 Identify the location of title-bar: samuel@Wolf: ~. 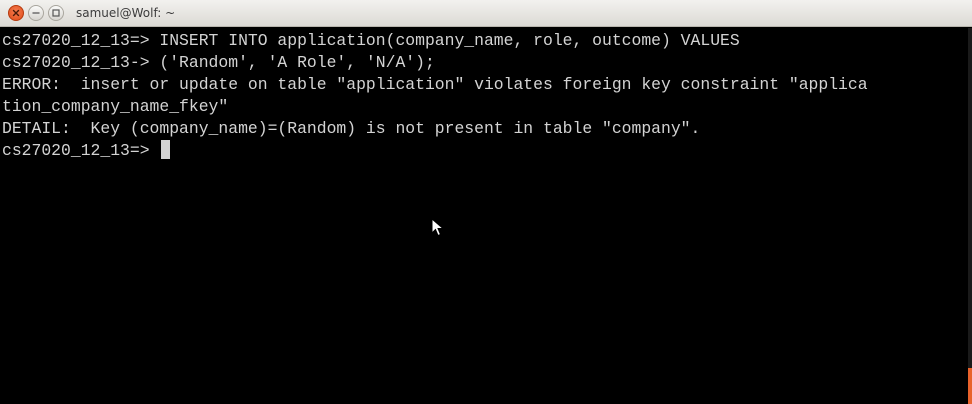
(486, 13).